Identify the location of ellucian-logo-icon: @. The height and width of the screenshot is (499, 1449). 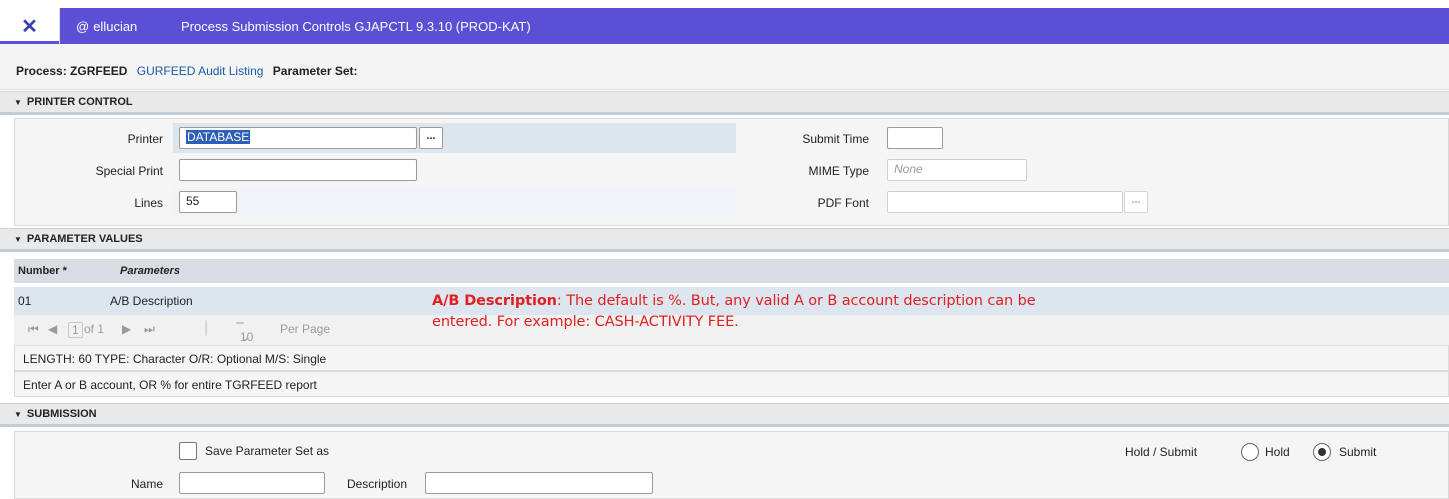
(83, 26).